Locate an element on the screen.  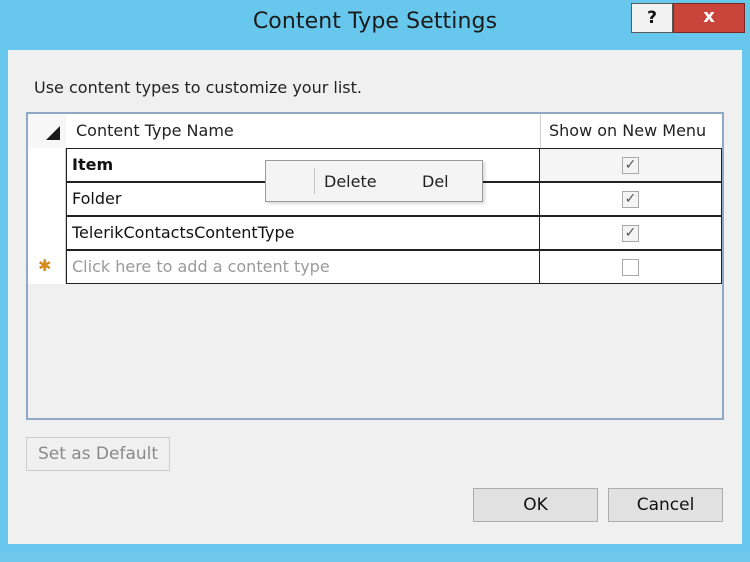
cancel-button: Cancel is located at coordinates (665, 505).